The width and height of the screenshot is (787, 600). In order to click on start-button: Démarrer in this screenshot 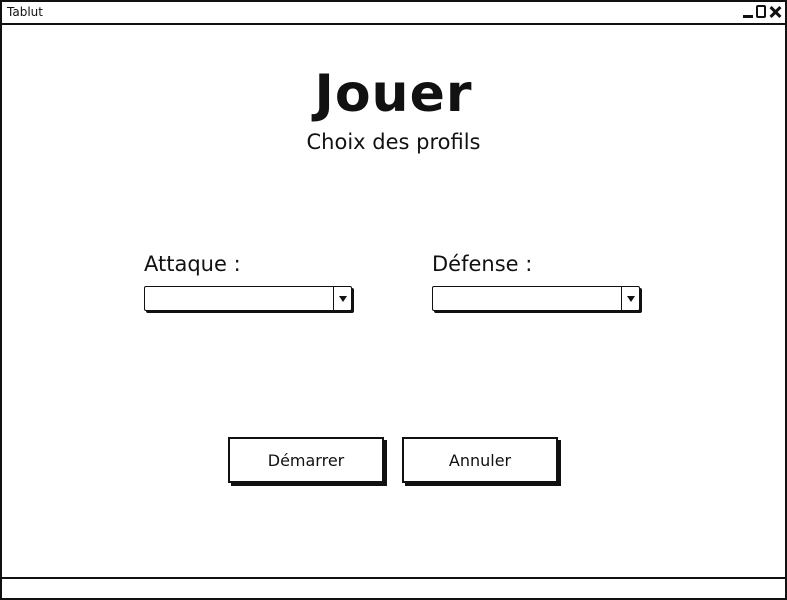, I will do `click(306, 460)`.